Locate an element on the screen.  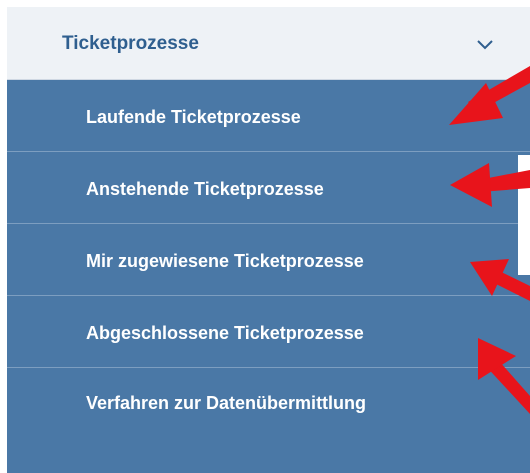
submenu-item-label: Mir zugewiesene Ticketprozesse is located at coordinates (225, 261).